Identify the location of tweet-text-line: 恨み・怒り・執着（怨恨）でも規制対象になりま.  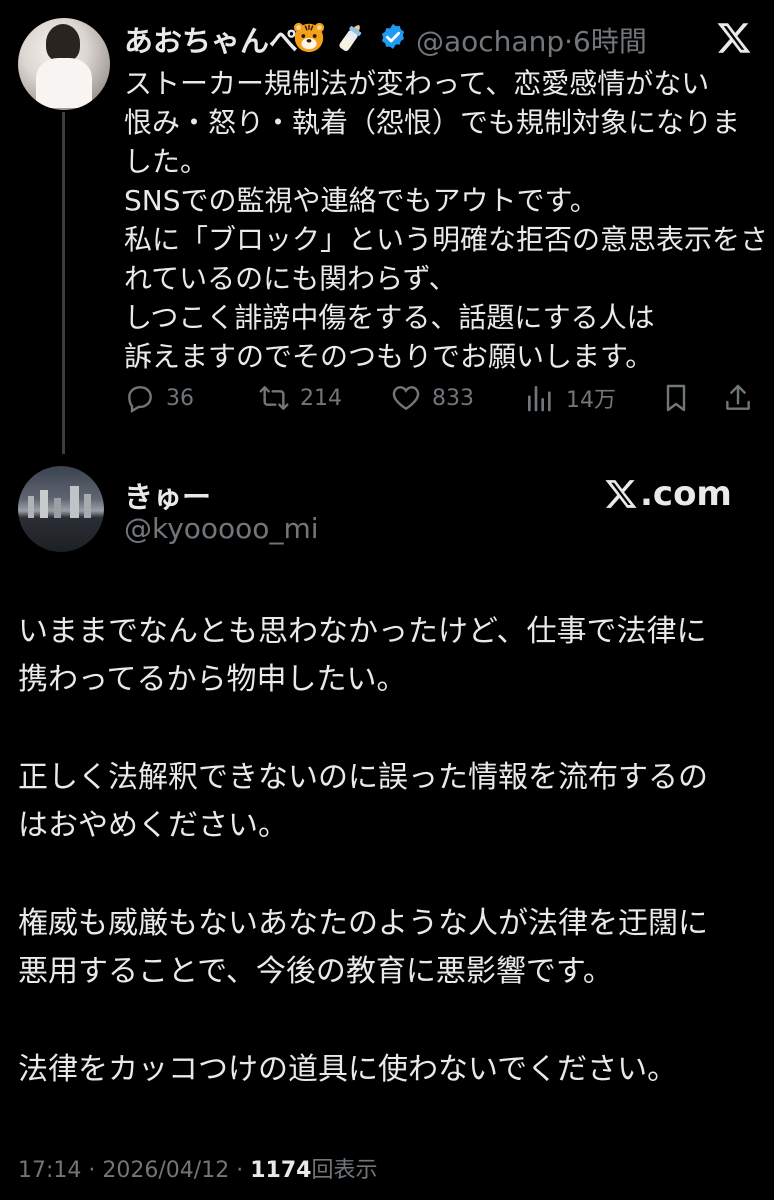
(432, 122).